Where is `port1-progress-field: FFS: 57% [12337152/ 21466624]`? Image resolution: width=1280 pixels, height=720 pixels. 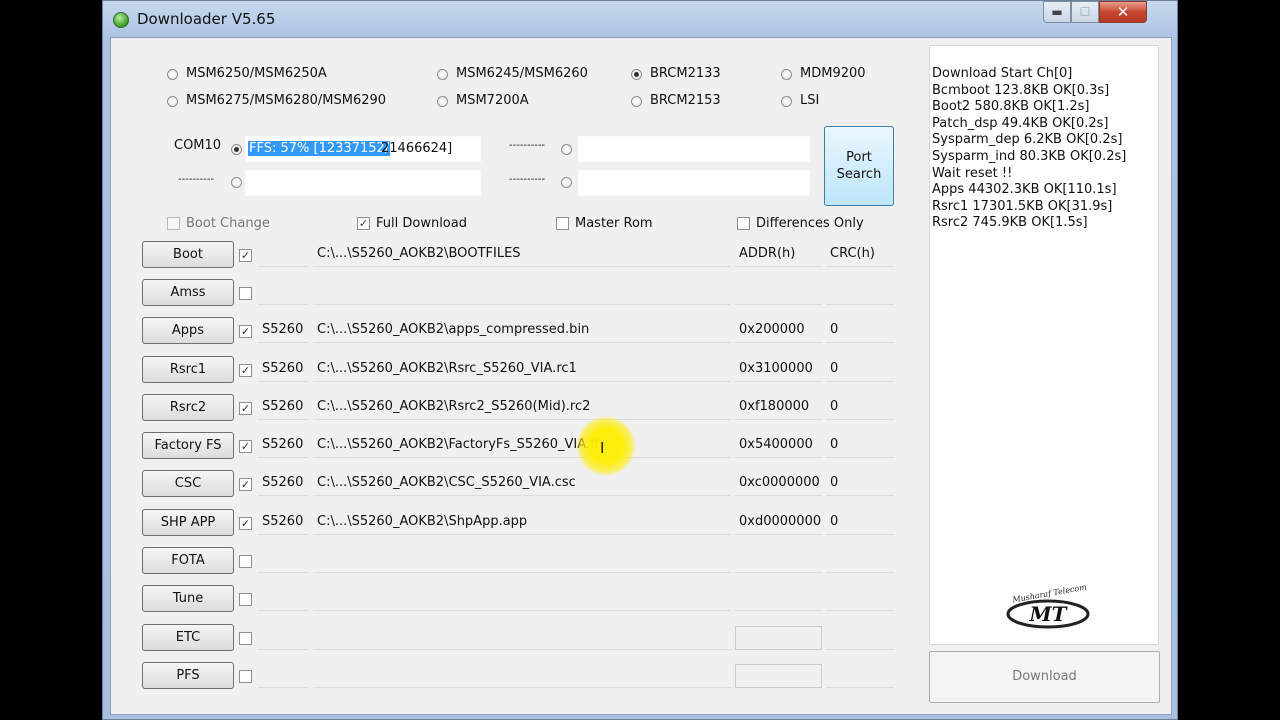
port1-progress-field: FFS: 57% [12337152/ 21466624] is located at coordinates (363, 149).